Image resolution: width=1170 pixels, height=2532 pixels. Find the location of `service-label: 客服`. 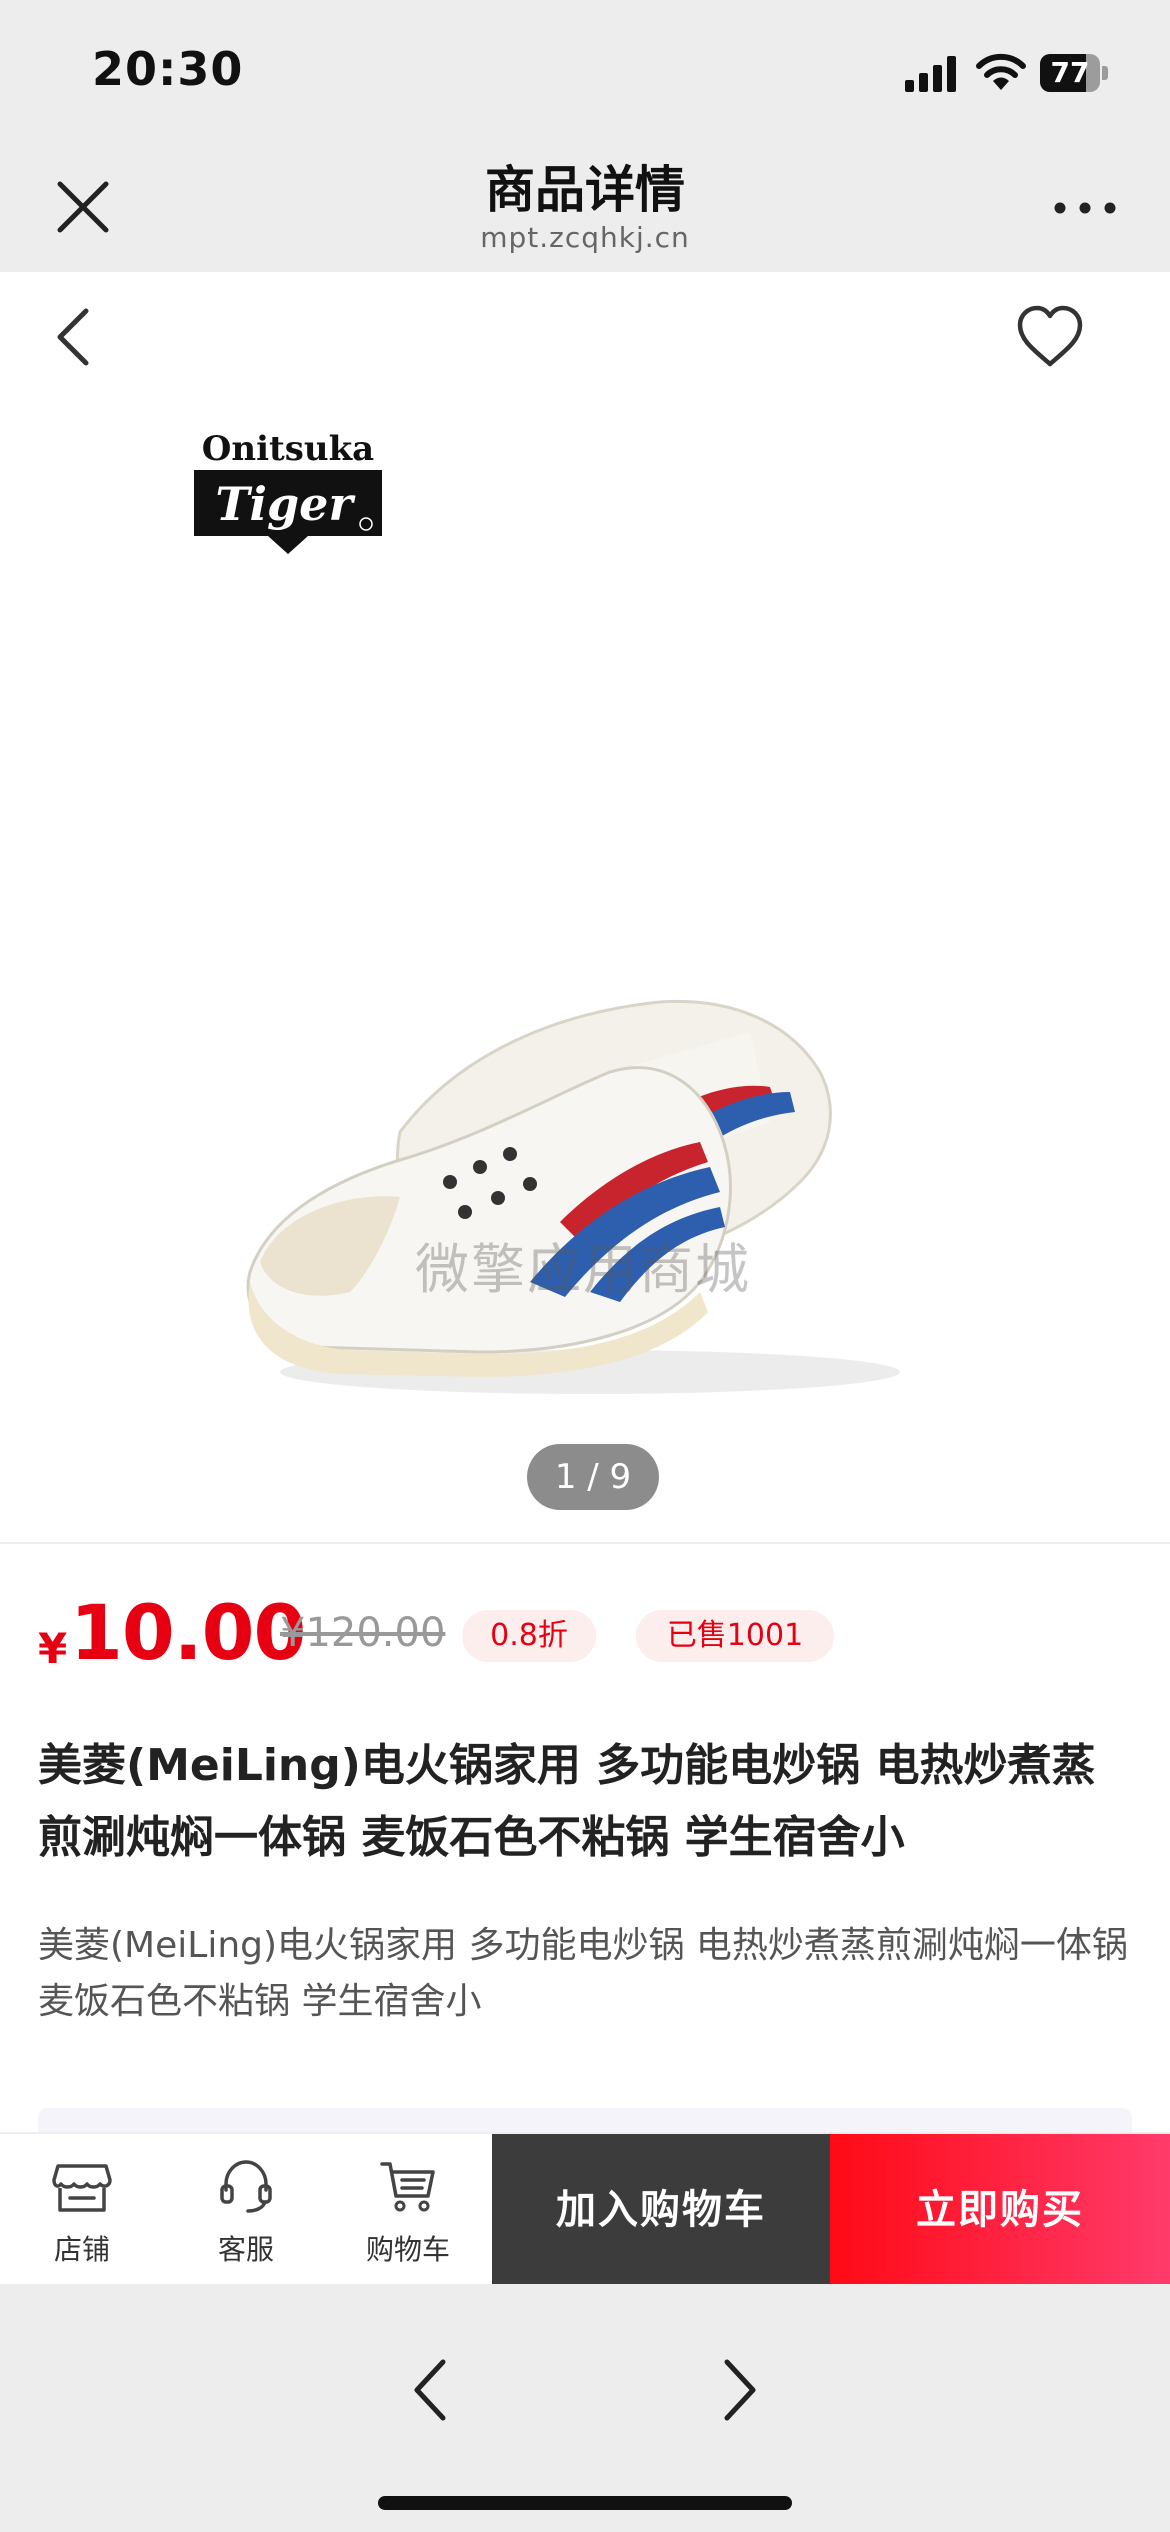

service-label: 客服 is located at coordinates (245, 2249).